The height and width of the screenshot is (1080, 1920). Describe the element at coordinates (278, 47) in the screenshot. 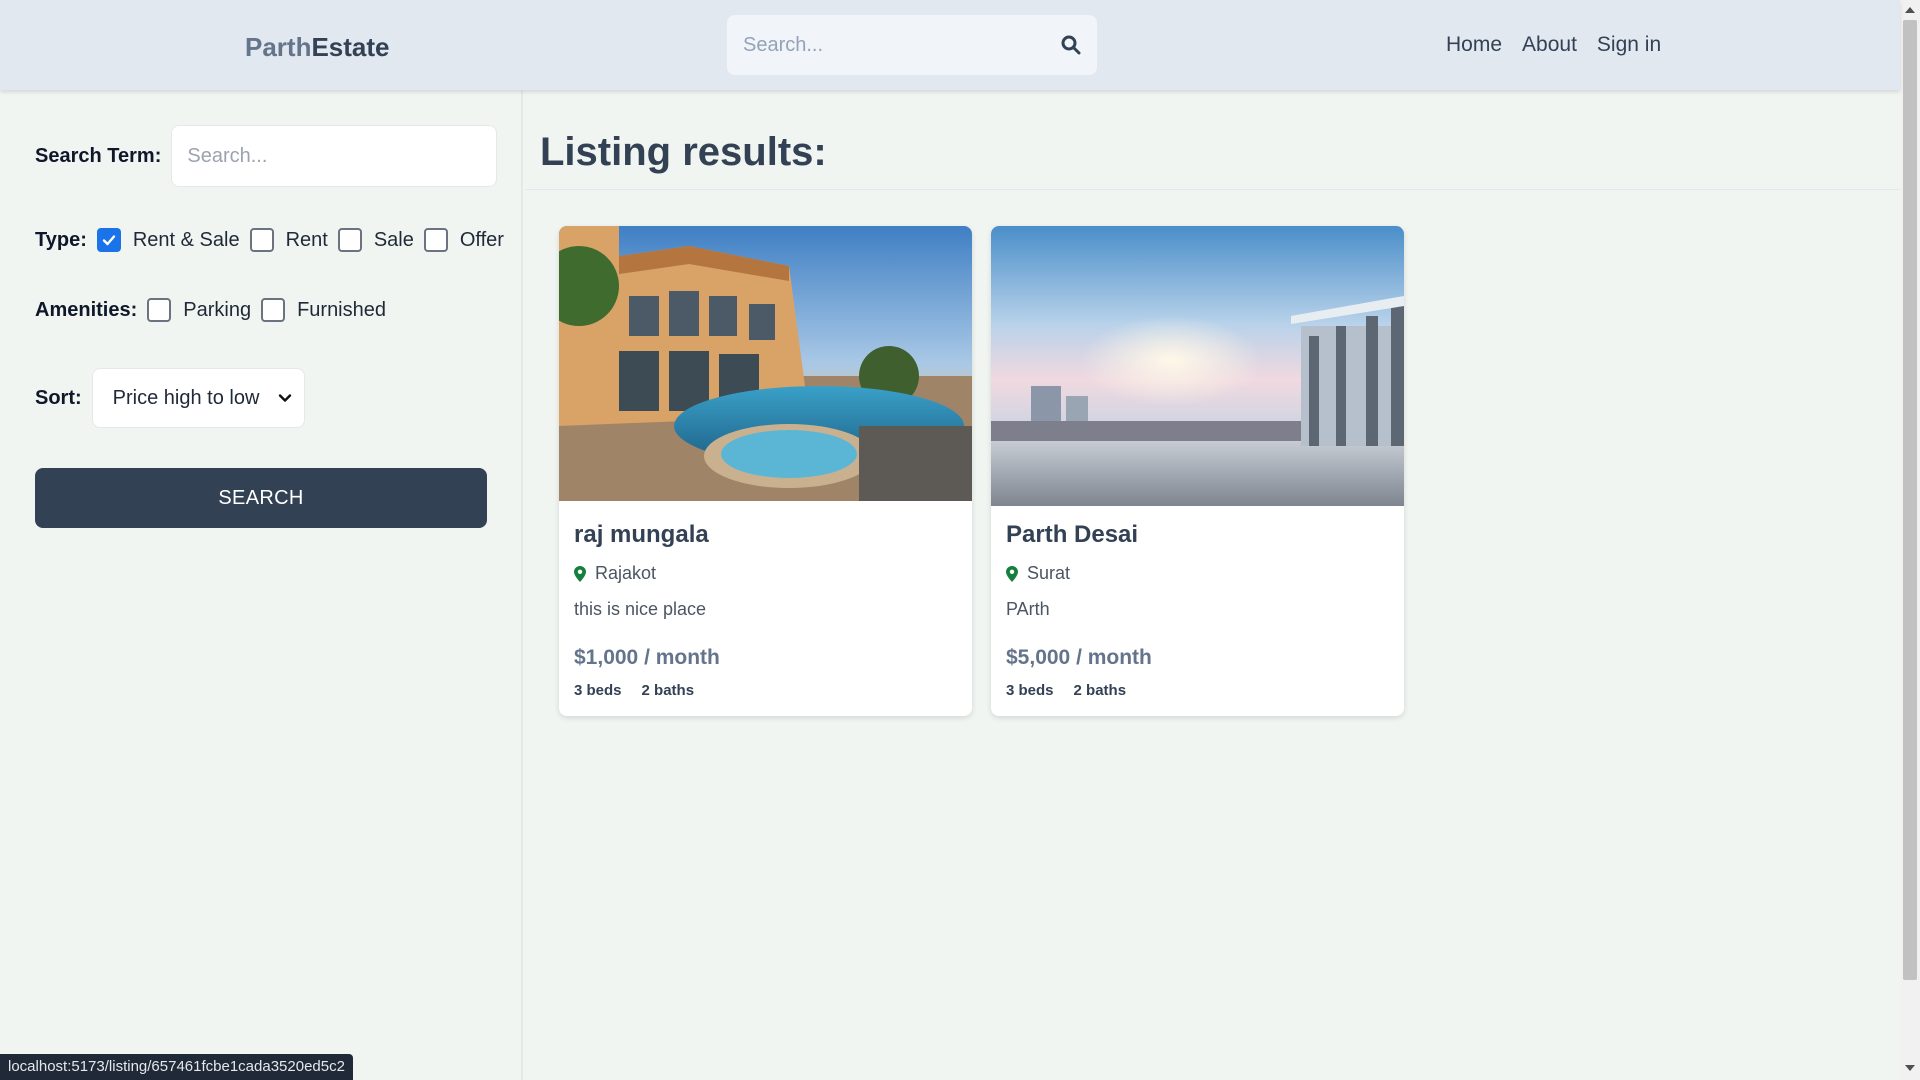

I see `logo-part-1: Parth` at that location.